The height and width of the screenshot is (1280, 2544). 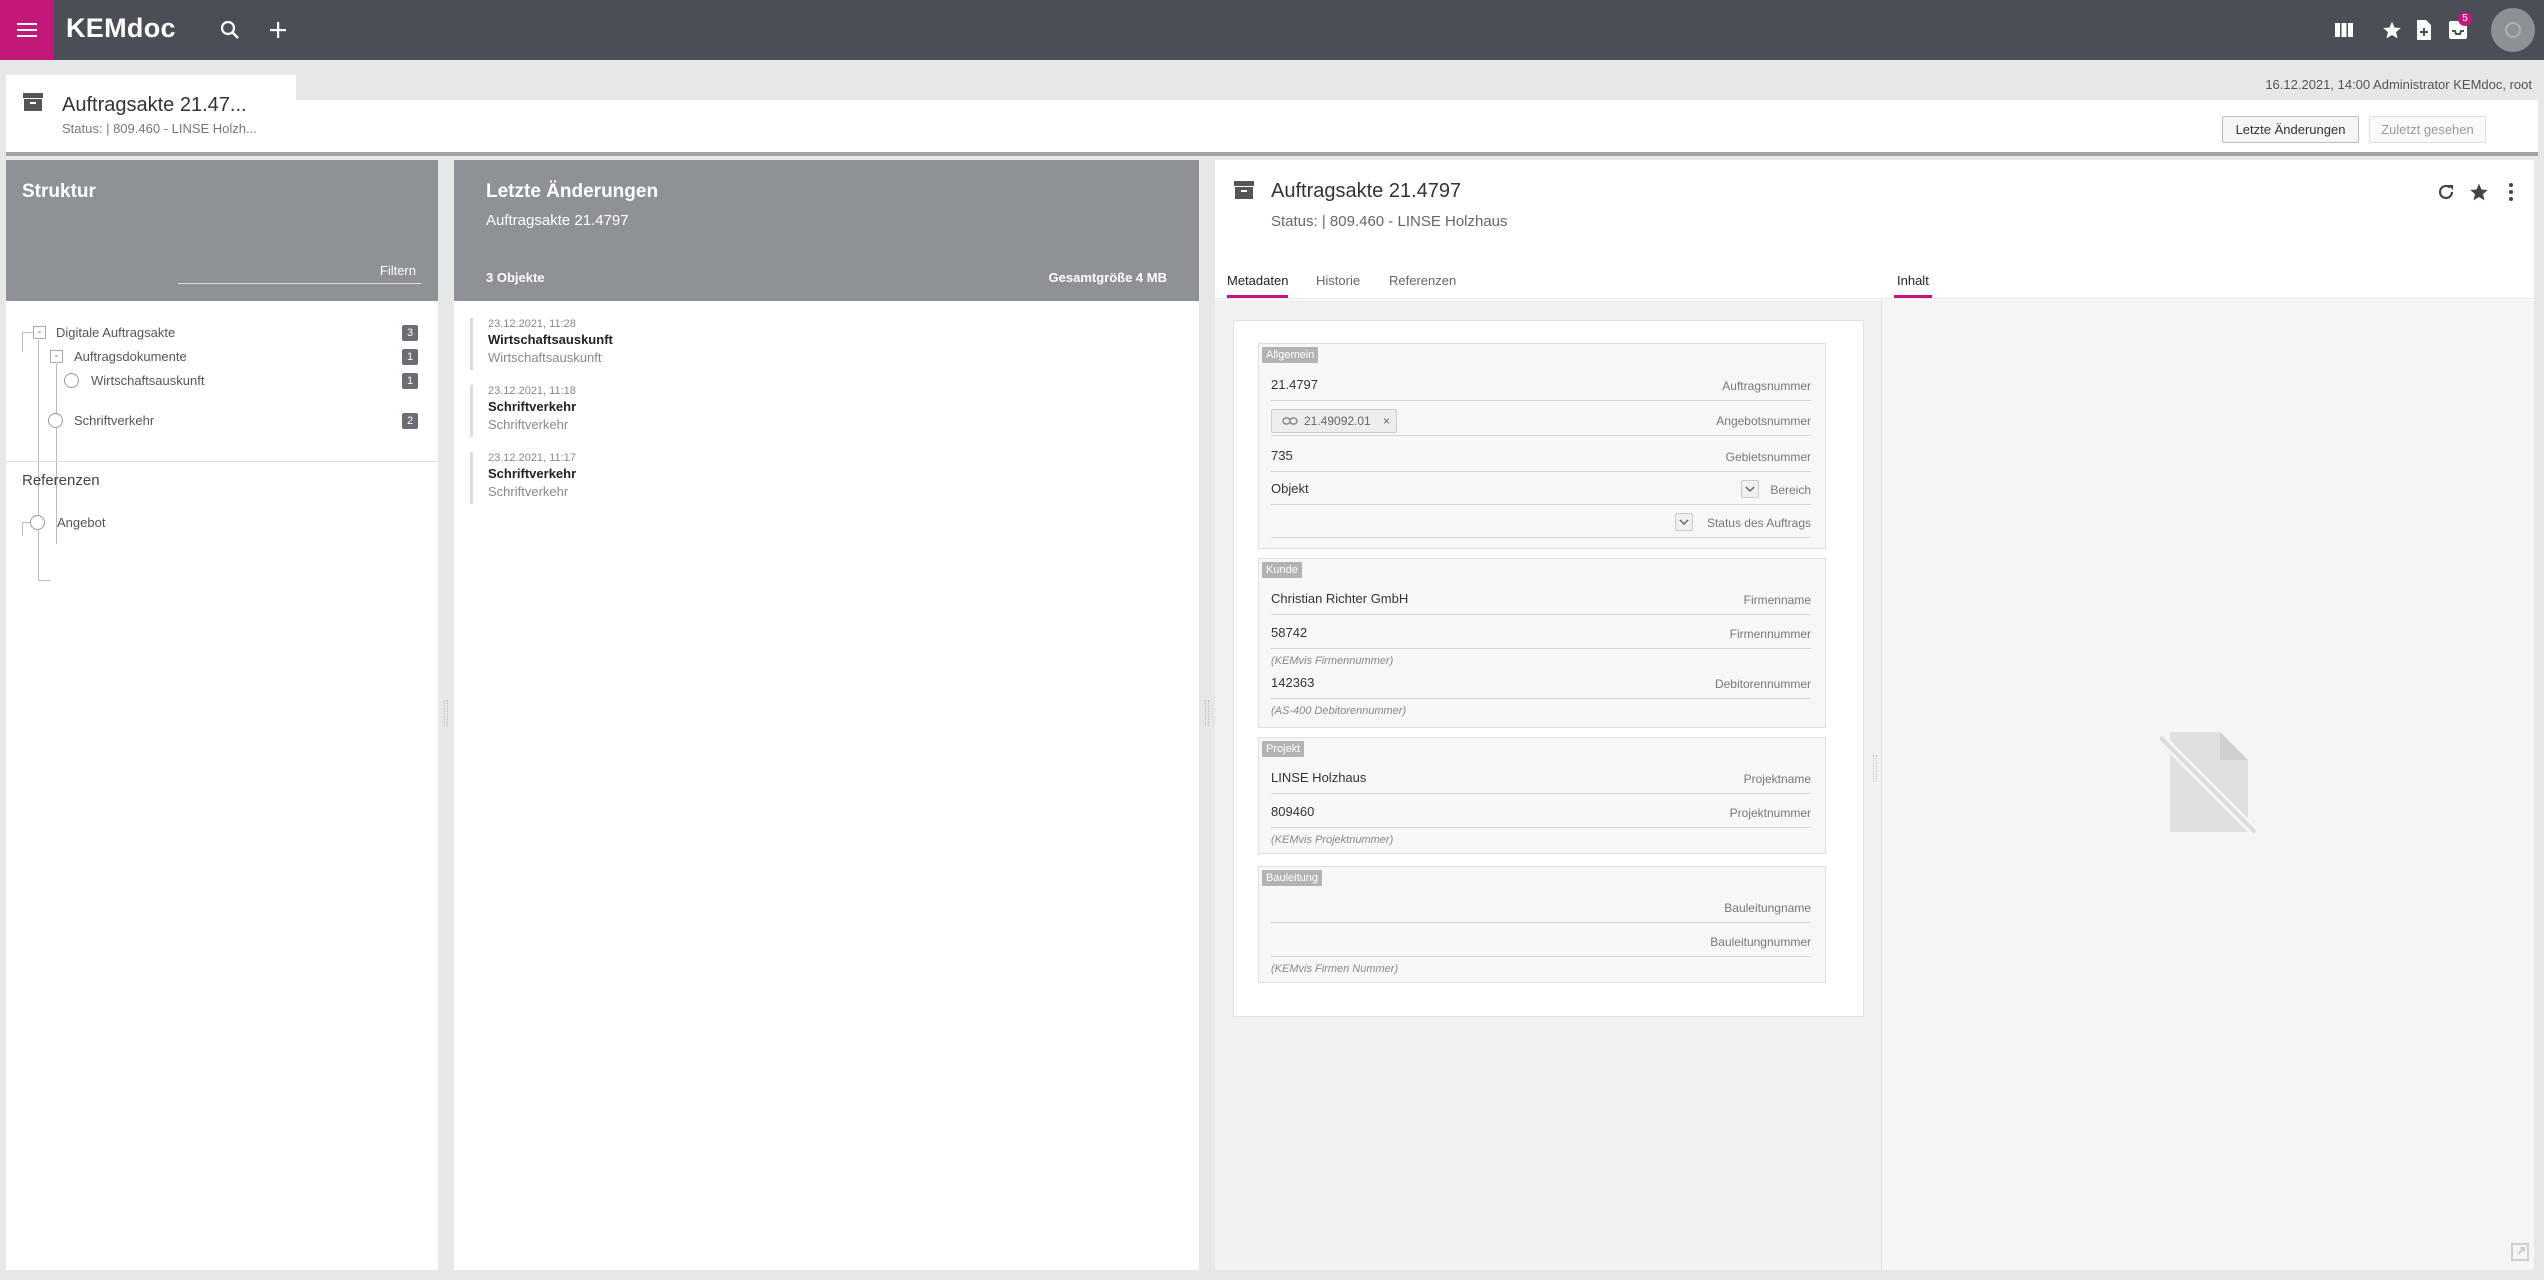 I want to click on no-document-icon, so click(x=2208, y=784).